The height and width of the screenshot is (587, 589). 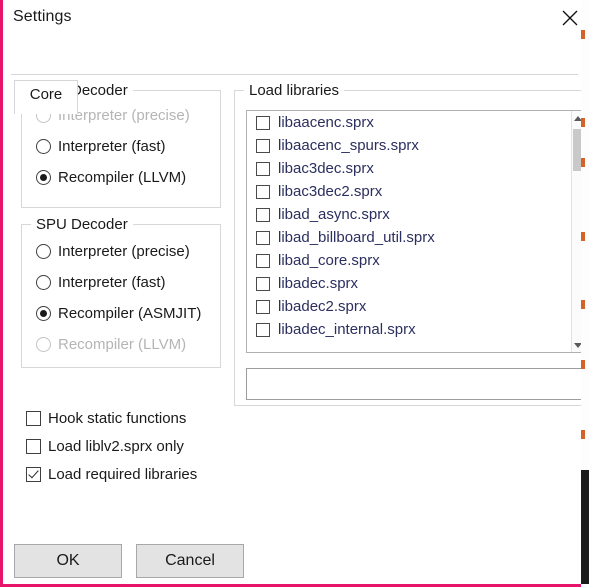 What do you see at coordinates (117, 418) in the screenshot?
I see `checkbox-label: Hook static functions` at bounding box center [117, 418].